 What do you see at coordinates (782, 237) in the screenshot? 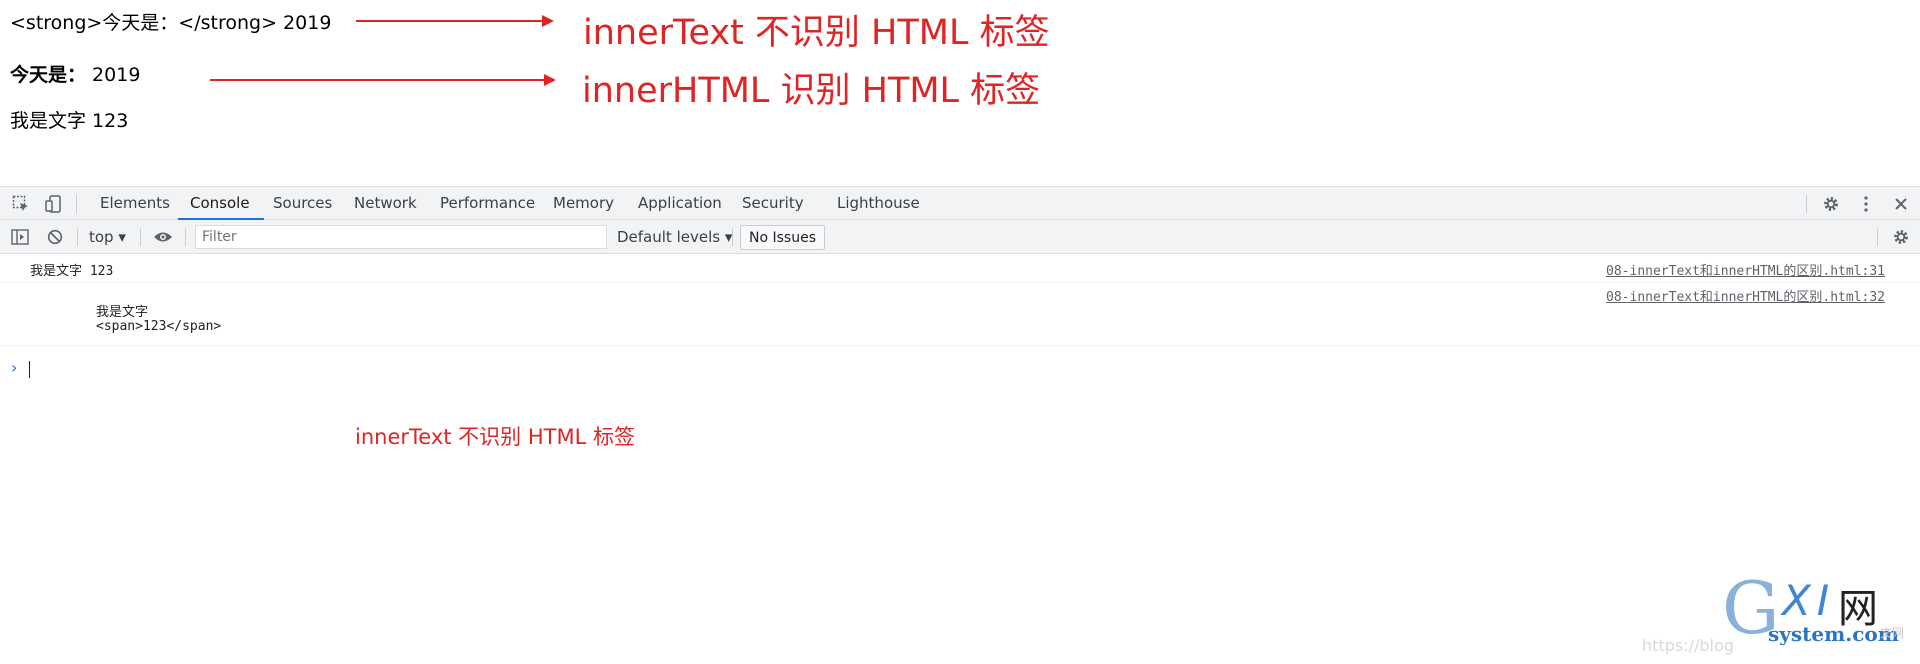
I see `issues-button: No Issues` at bounding box center [782, 237].